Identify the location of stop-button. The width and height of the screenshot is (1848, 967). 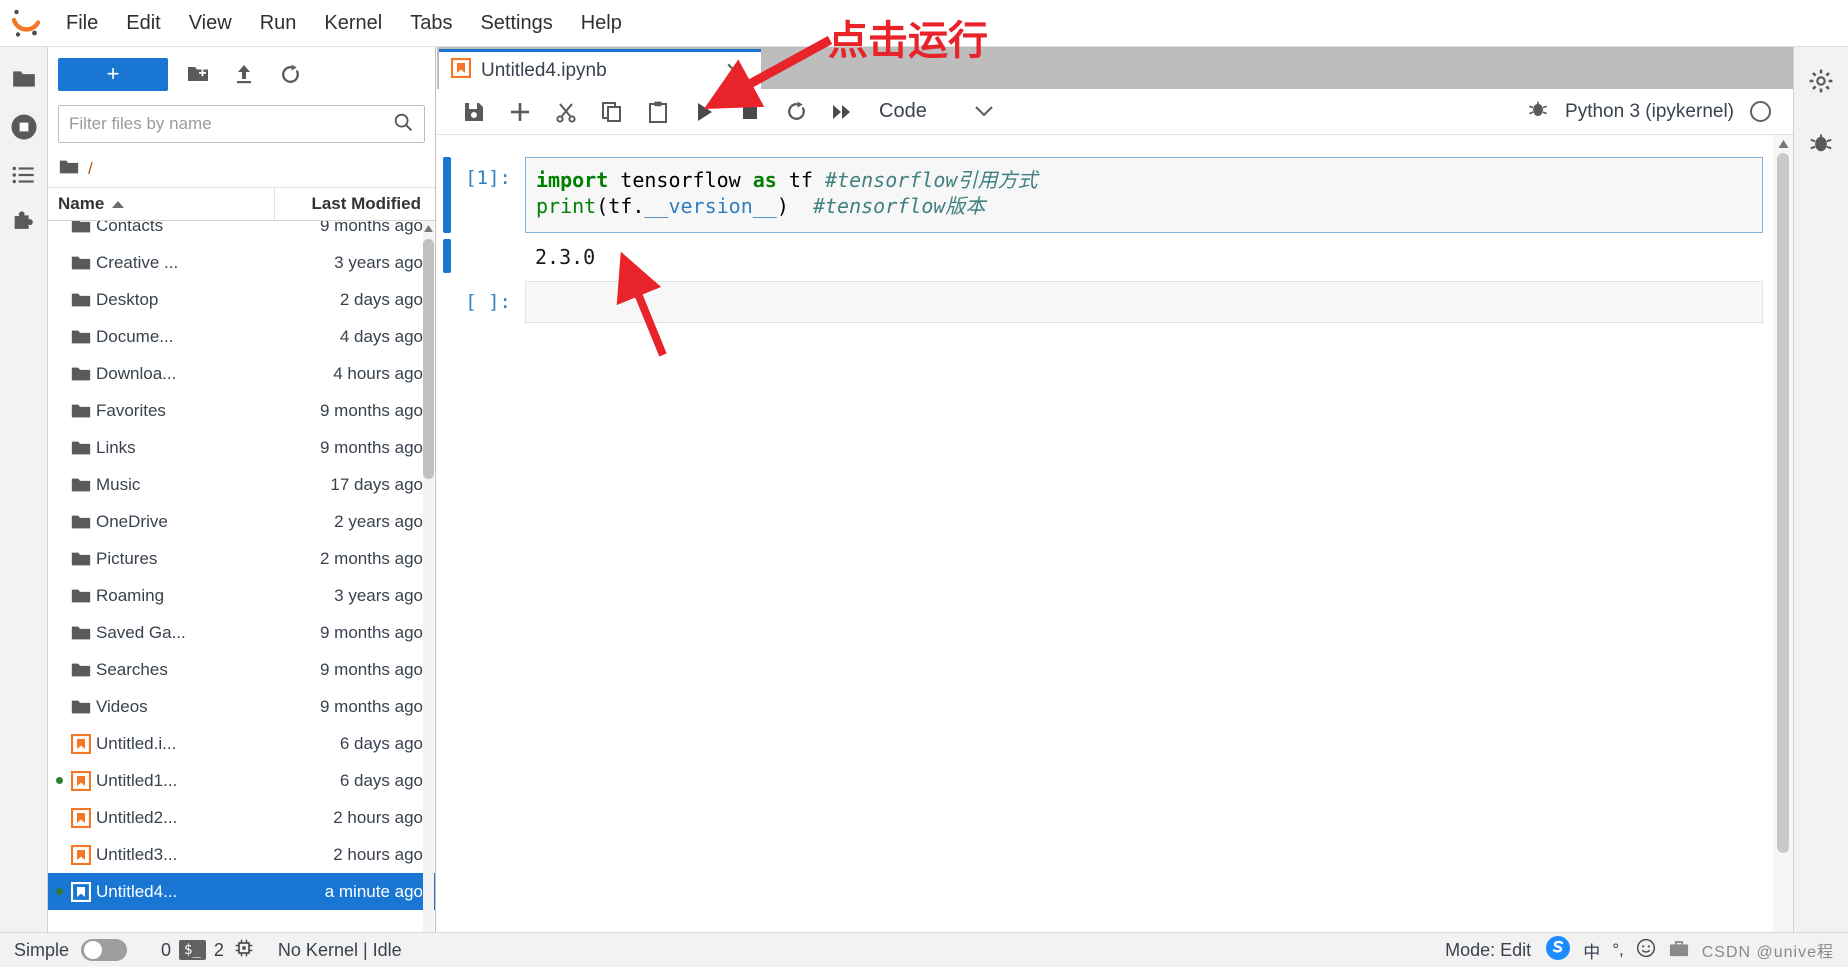
(750, 112).